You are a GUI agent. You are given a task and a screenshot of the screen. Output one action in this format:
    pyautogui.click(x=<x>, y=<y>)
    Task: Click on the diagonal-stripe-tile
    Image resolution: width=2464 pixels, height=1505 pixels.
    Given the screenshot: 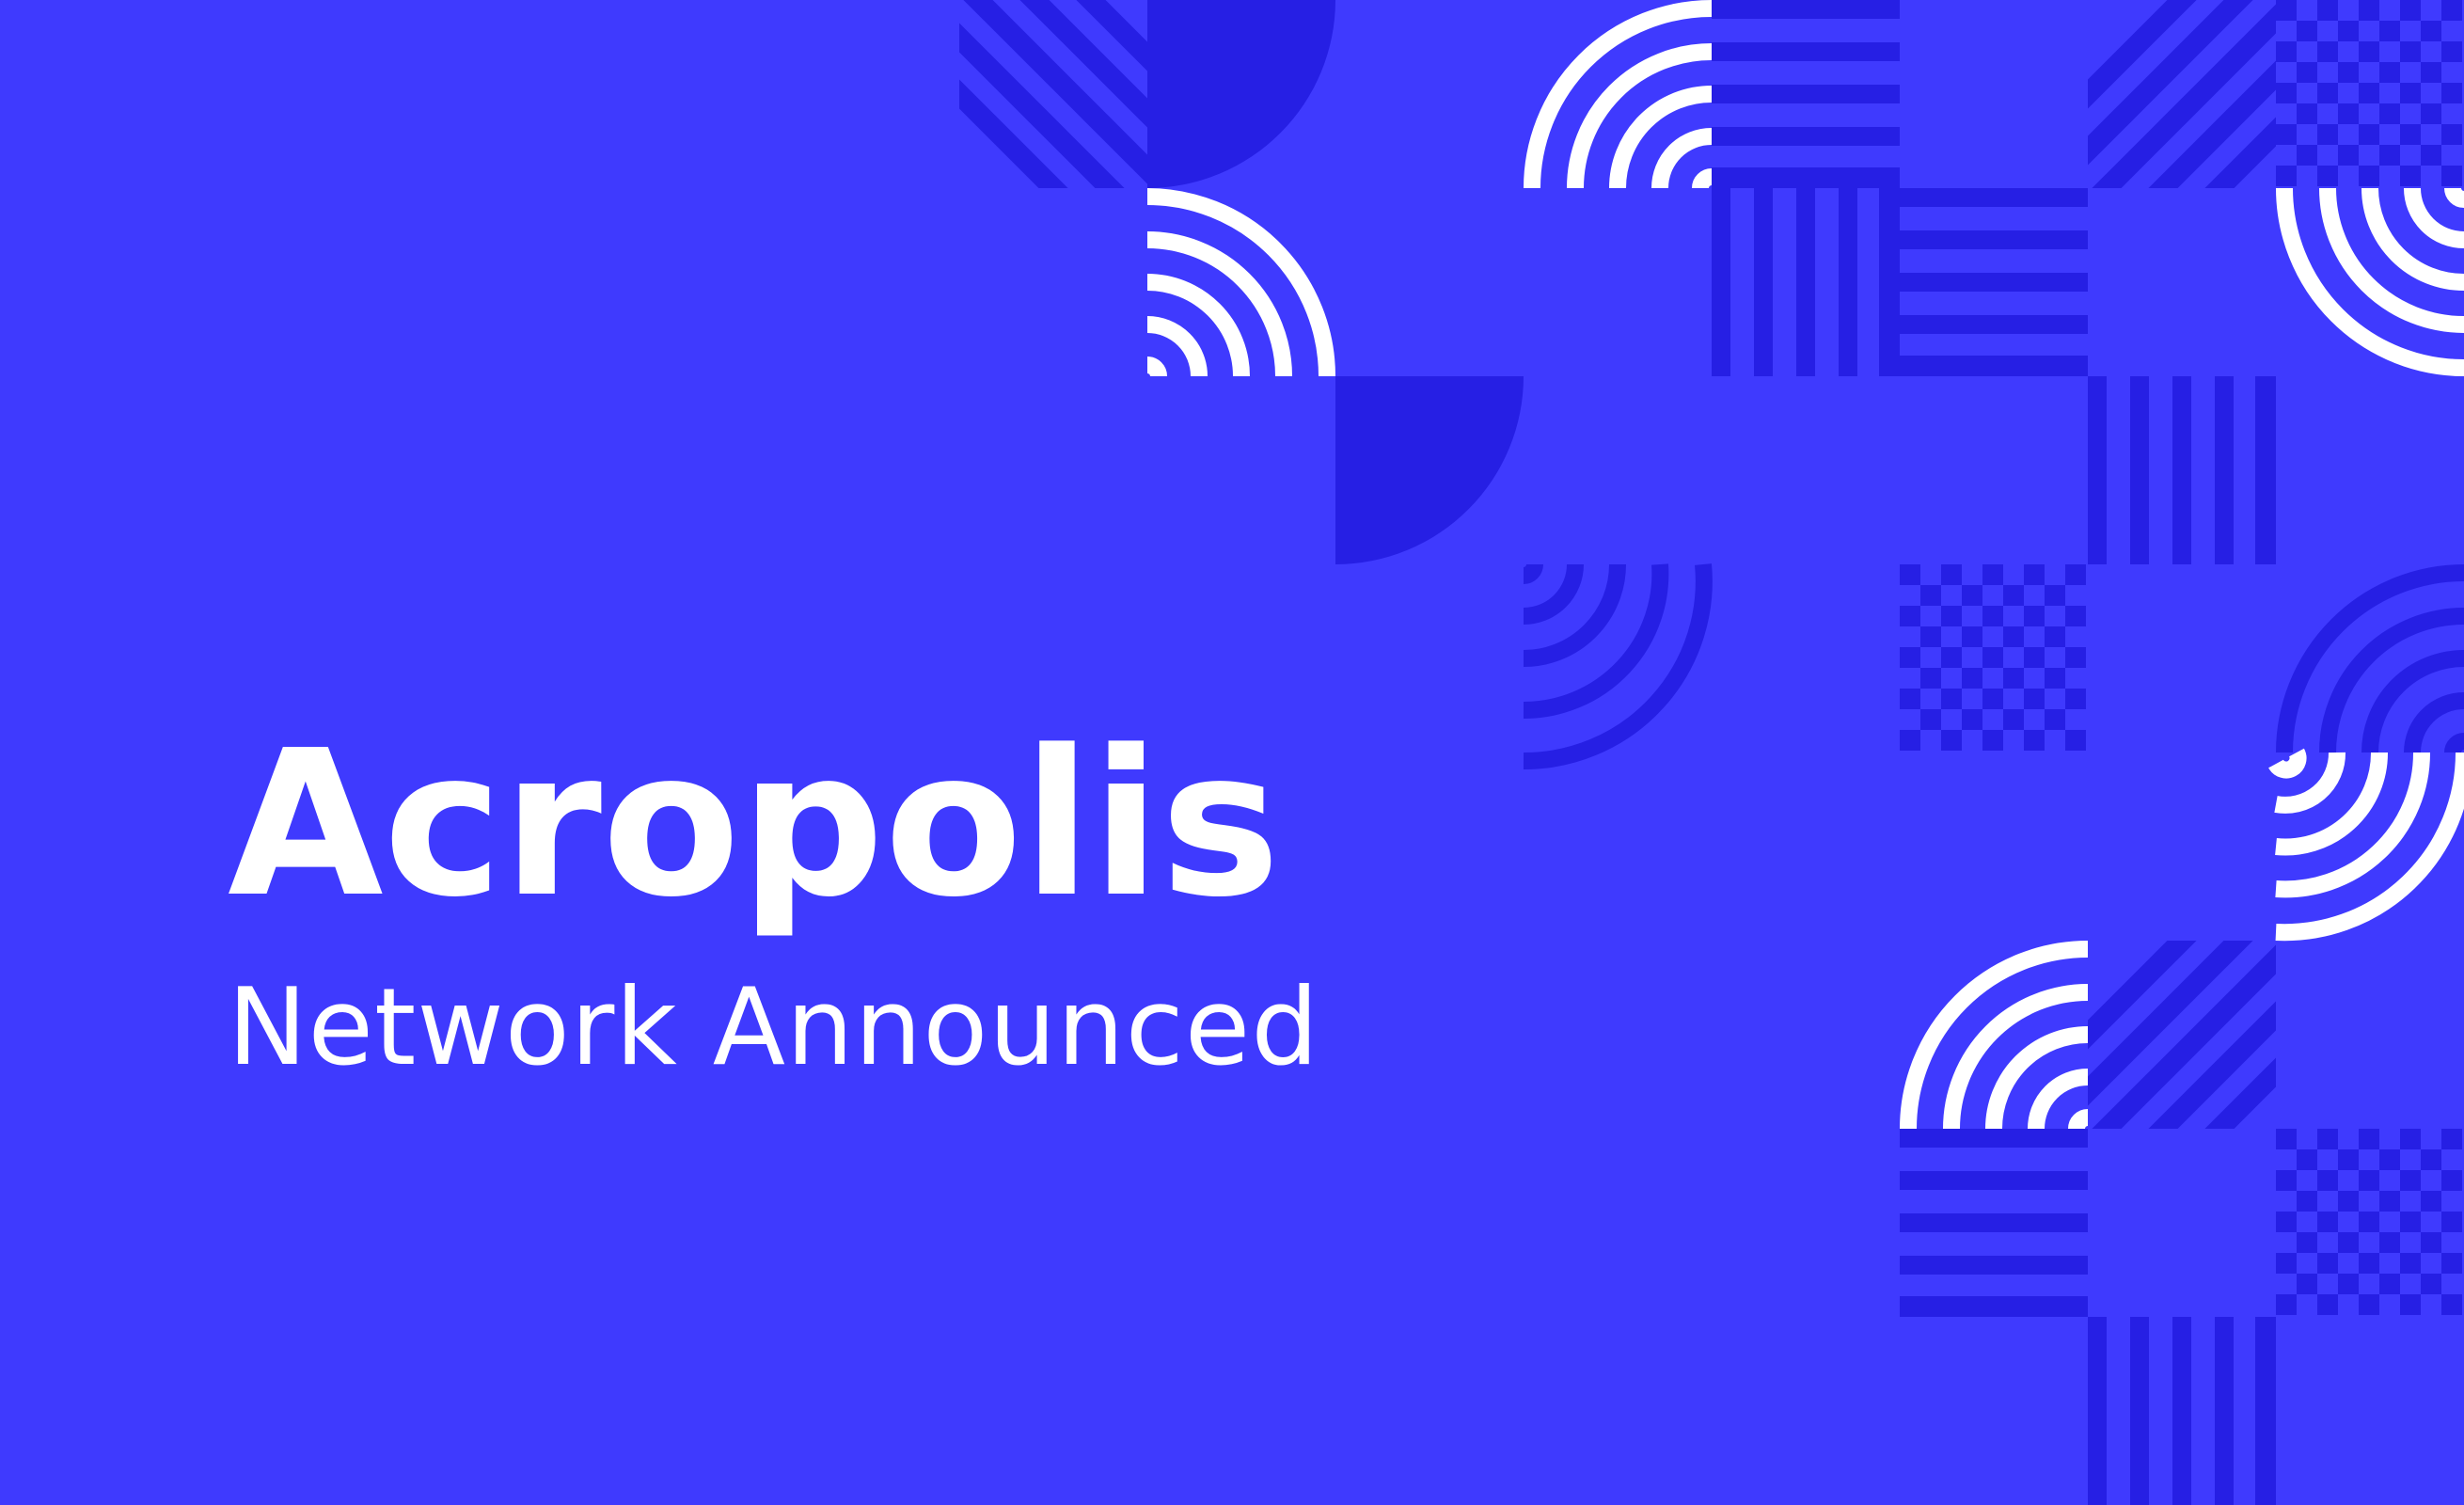 What is the action you would take?
    pyautogui.click(x=2182, y=94)
    